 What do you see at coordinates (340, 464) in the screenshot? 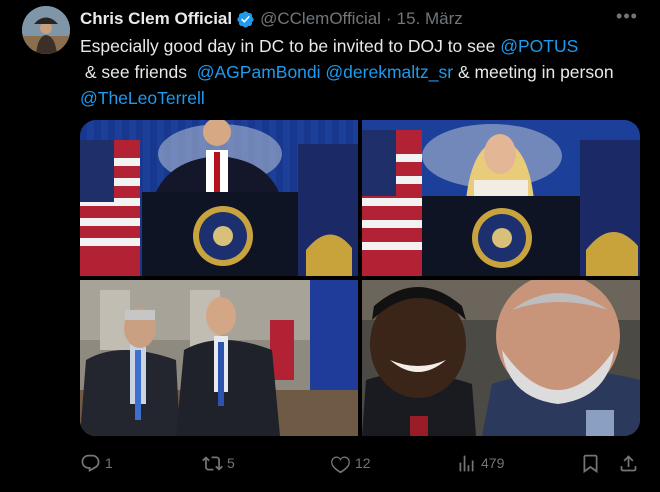
I see `heart-icon` at bounding box center [340, 464].